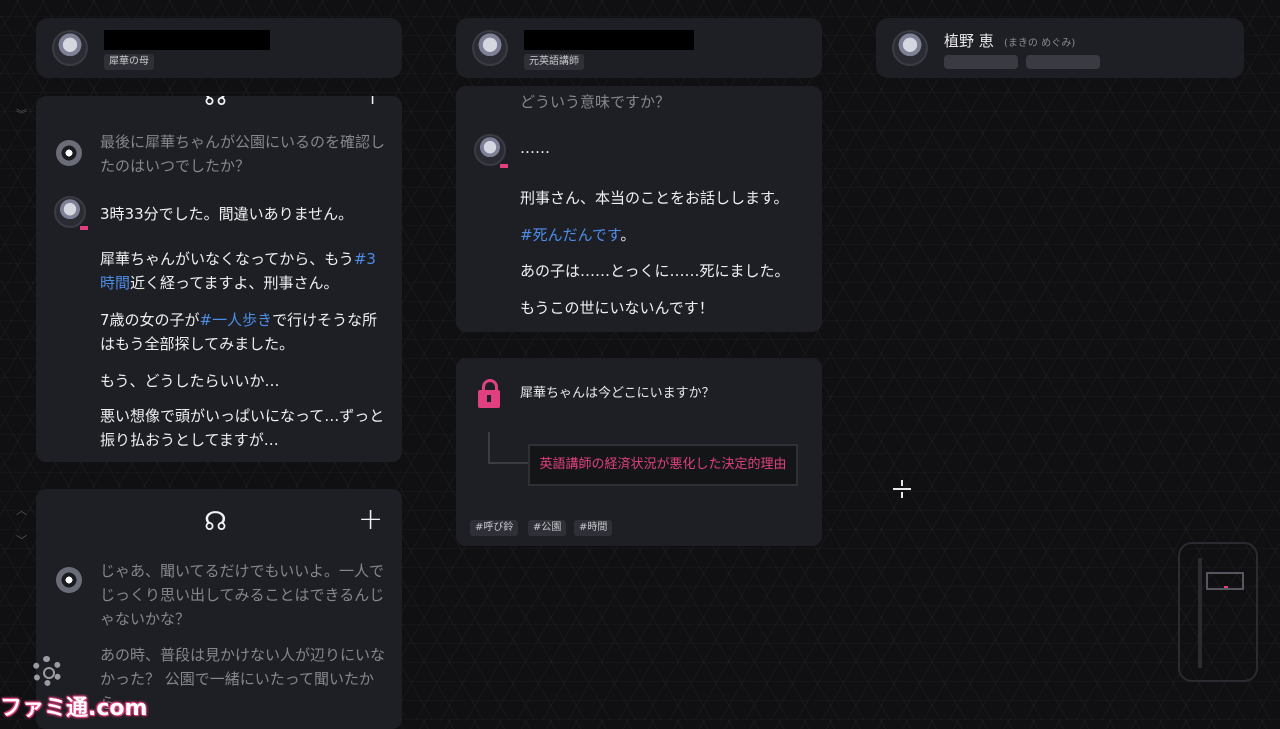  I want to click on keyword-tag: #時間, so click(593, 528).